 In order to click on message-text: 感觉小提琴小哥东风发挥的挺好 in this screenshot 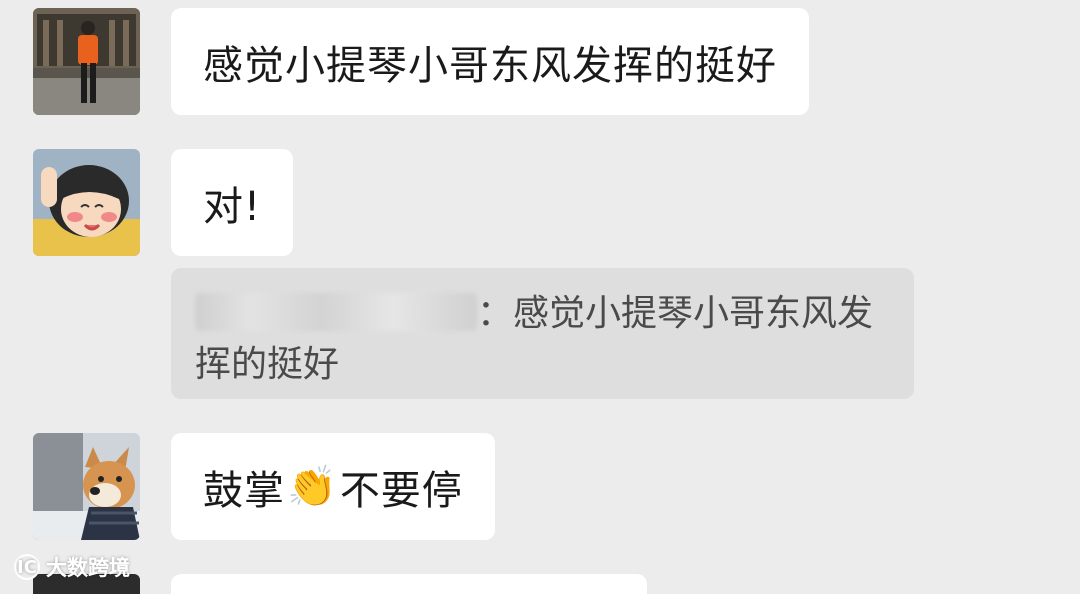, I will do `click(490, 65)`.